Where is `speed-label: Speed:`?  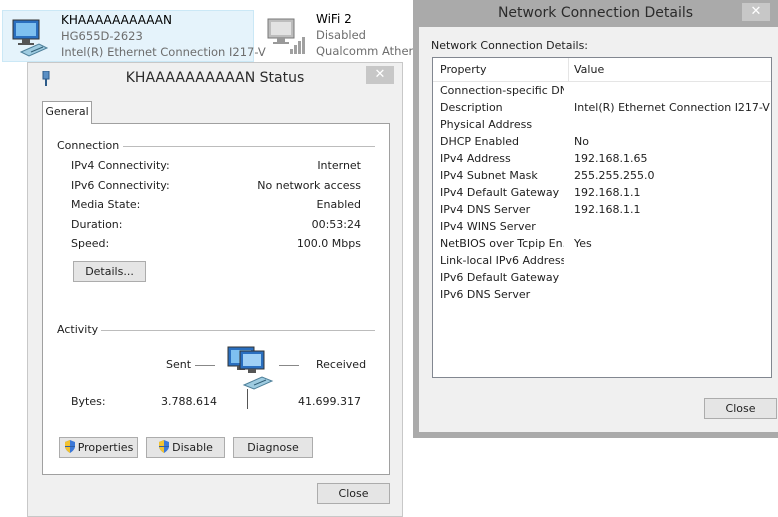 speed-label: Speed: is located at coordinates (90, 243).